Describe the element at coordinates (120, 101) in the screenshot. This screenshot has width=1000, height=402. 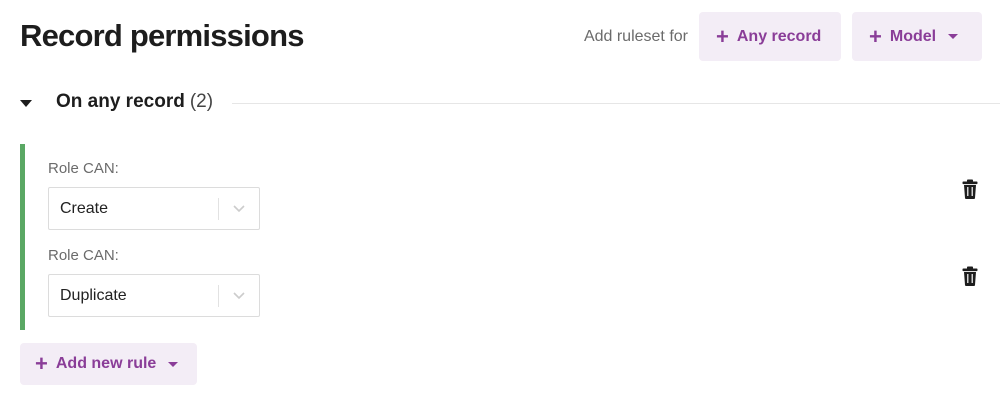
I see `section-title-text: On any record` at that location.